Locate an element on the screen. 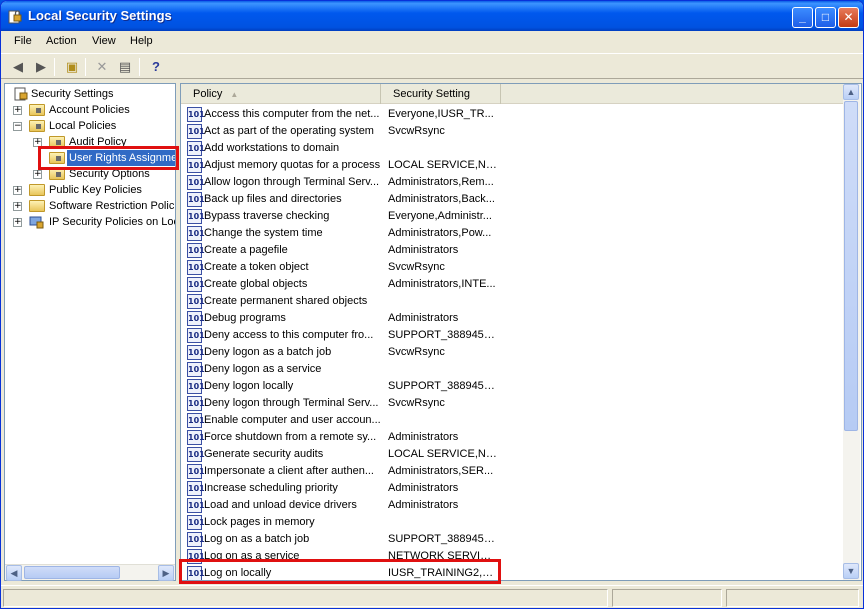  scroll-down-icon: ▼ is located at coordinates (851, 571).